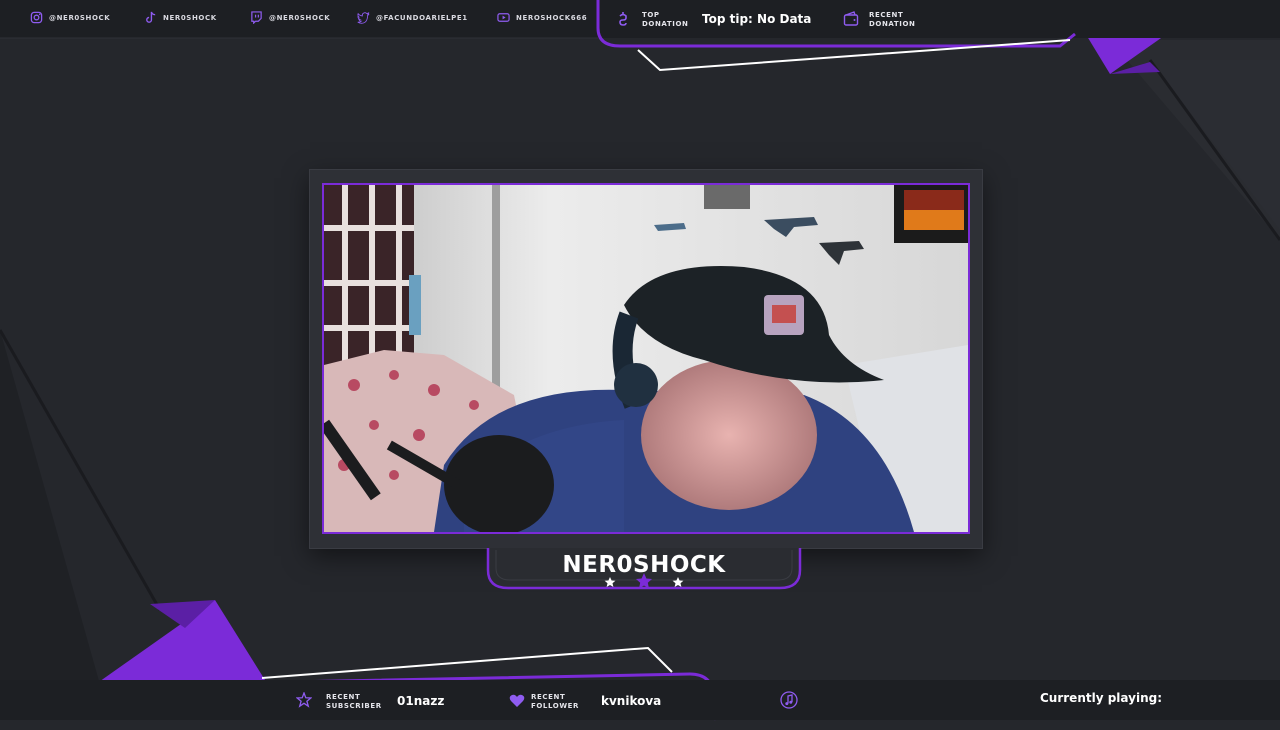 This screenshot has height=730, width=1280. I want to click on streamer-name: NER0SHOCK, so click(644, 565).